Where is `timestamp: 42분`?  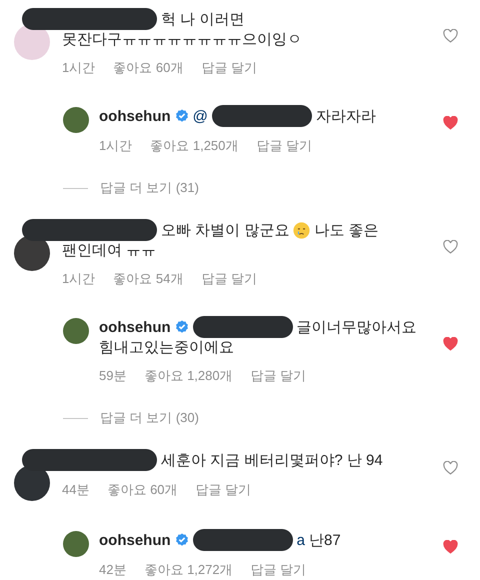 timestamp: 42분 is located at coordinates (112, 570).